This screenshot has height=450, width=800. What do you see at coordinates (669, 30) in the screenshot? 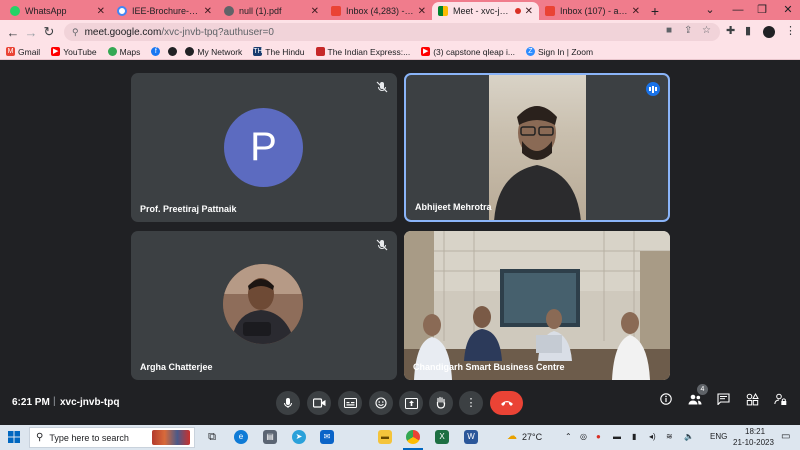
I see `camera-in-use-icon: ■` at bounding box center [669, 30].